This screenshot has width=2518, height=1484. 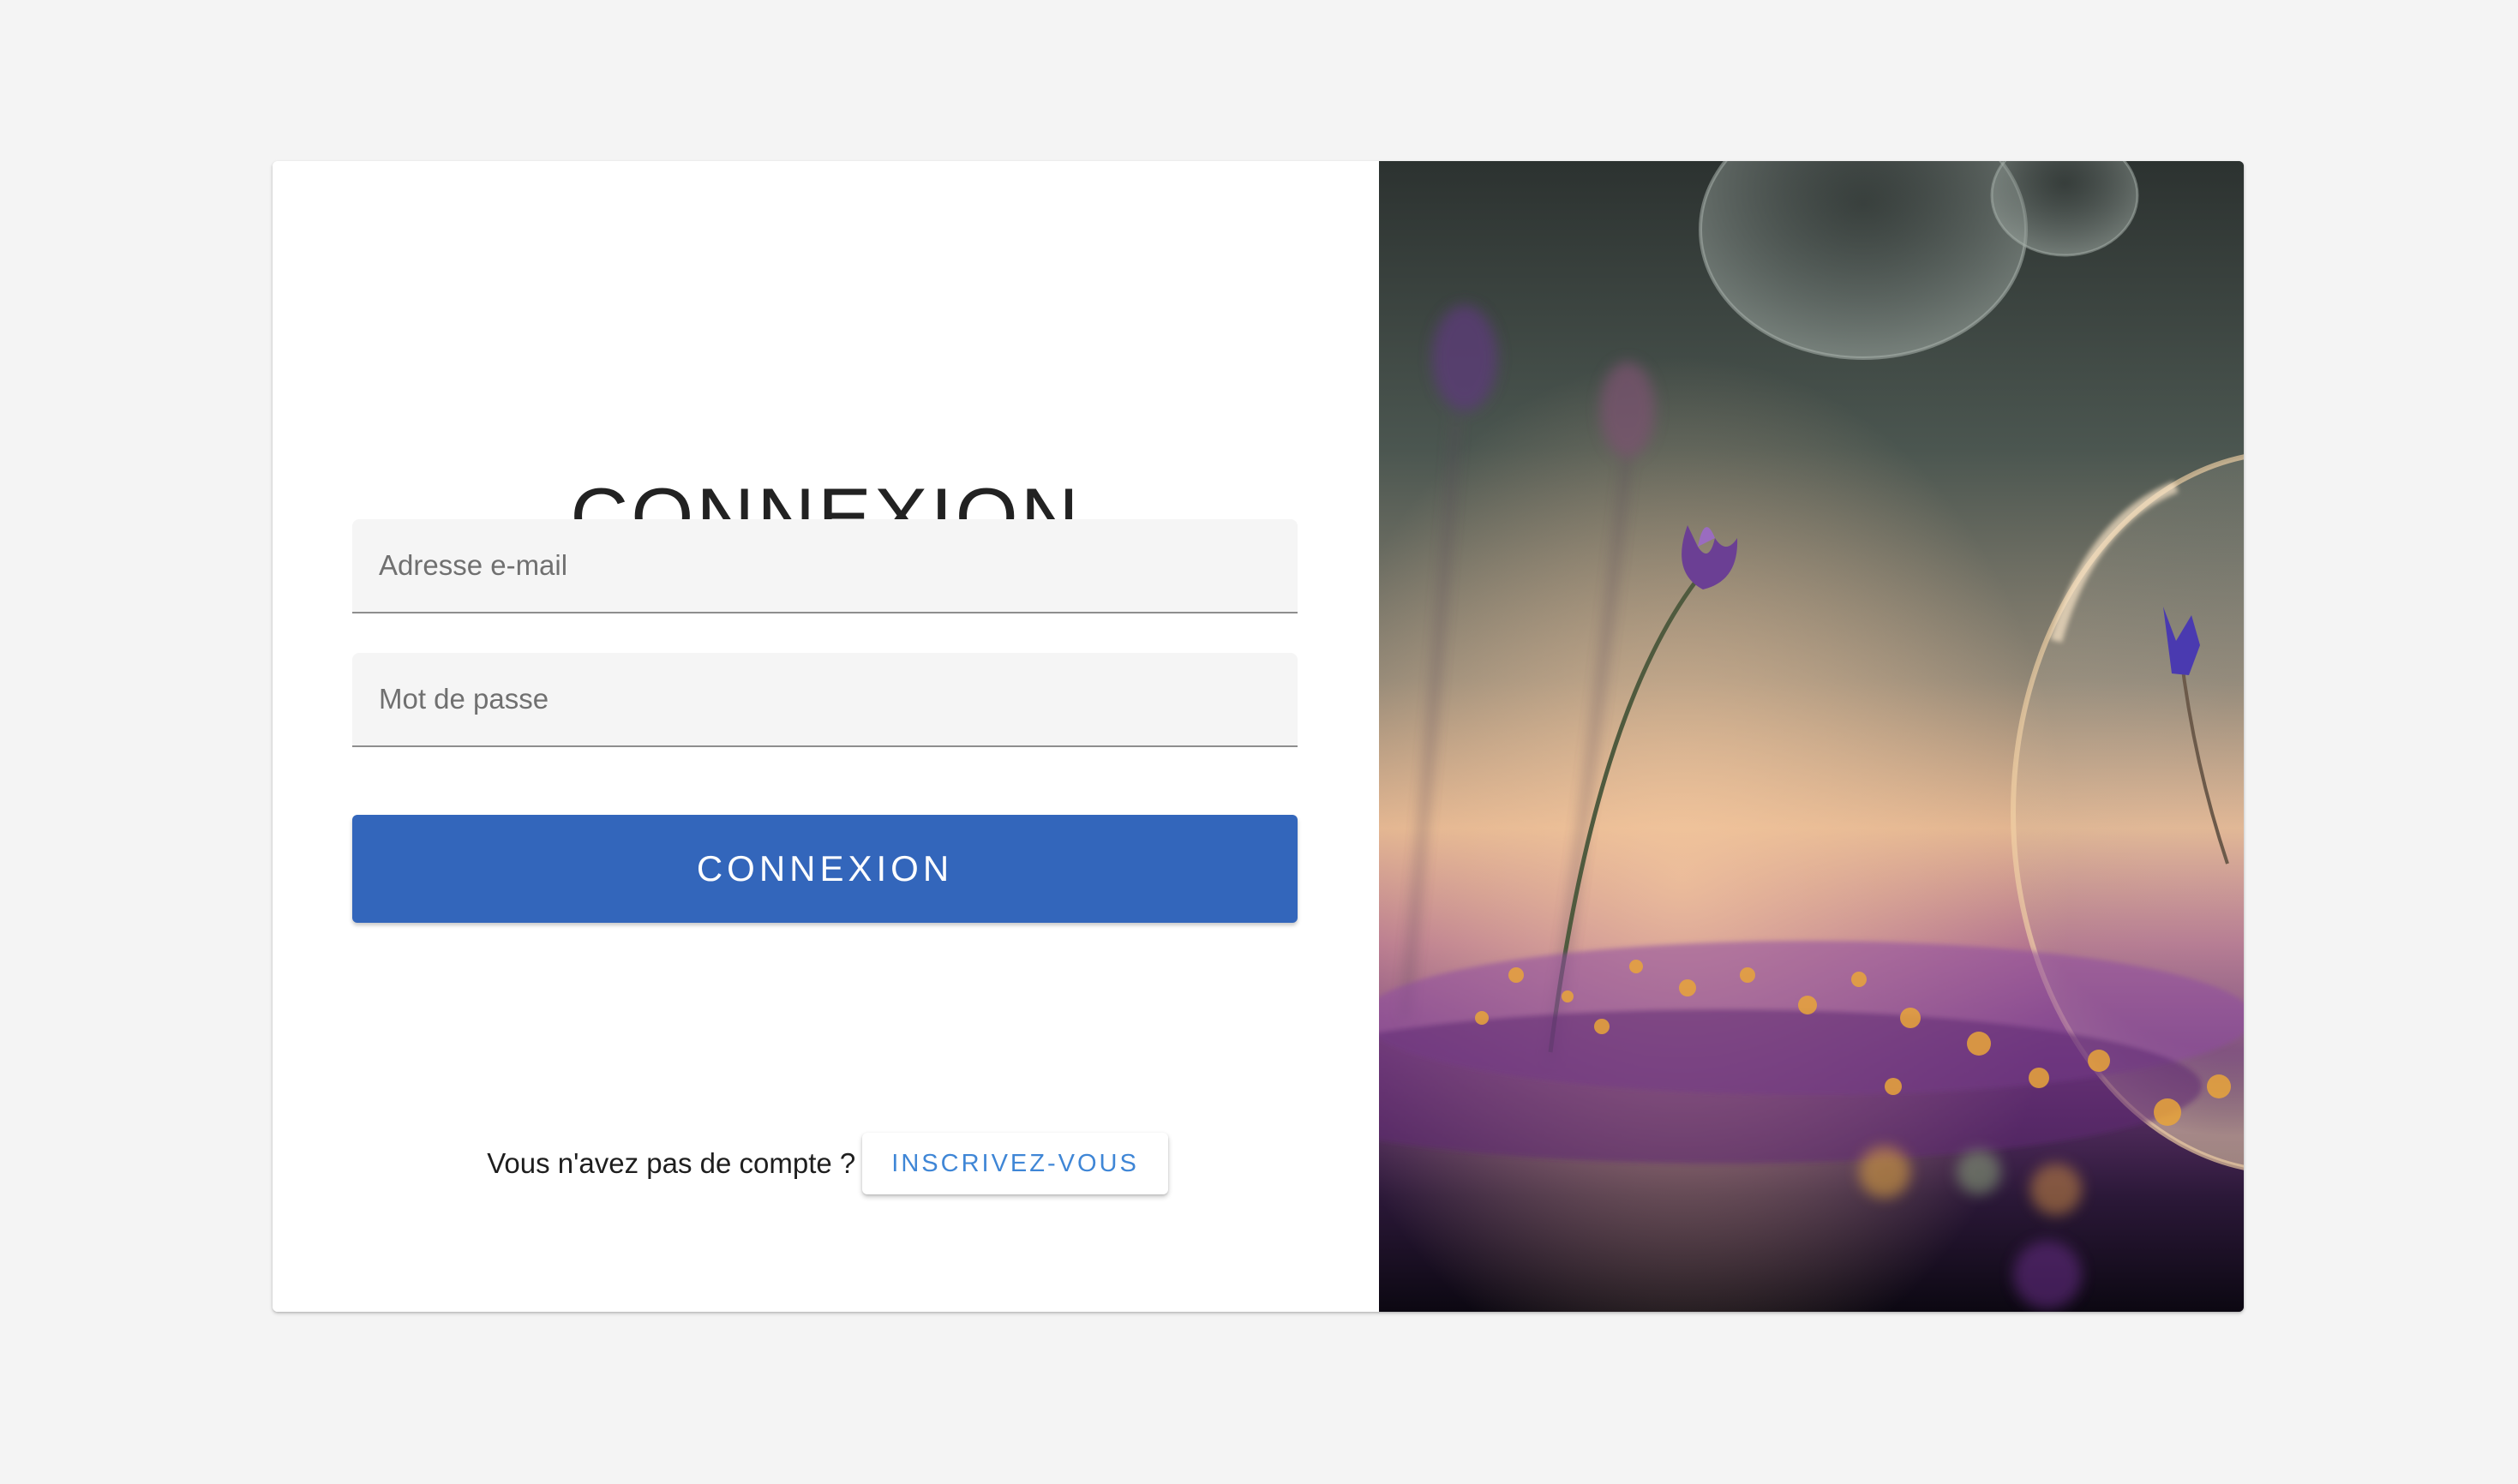 I want to click on password-field, so click(x=825, y=700).